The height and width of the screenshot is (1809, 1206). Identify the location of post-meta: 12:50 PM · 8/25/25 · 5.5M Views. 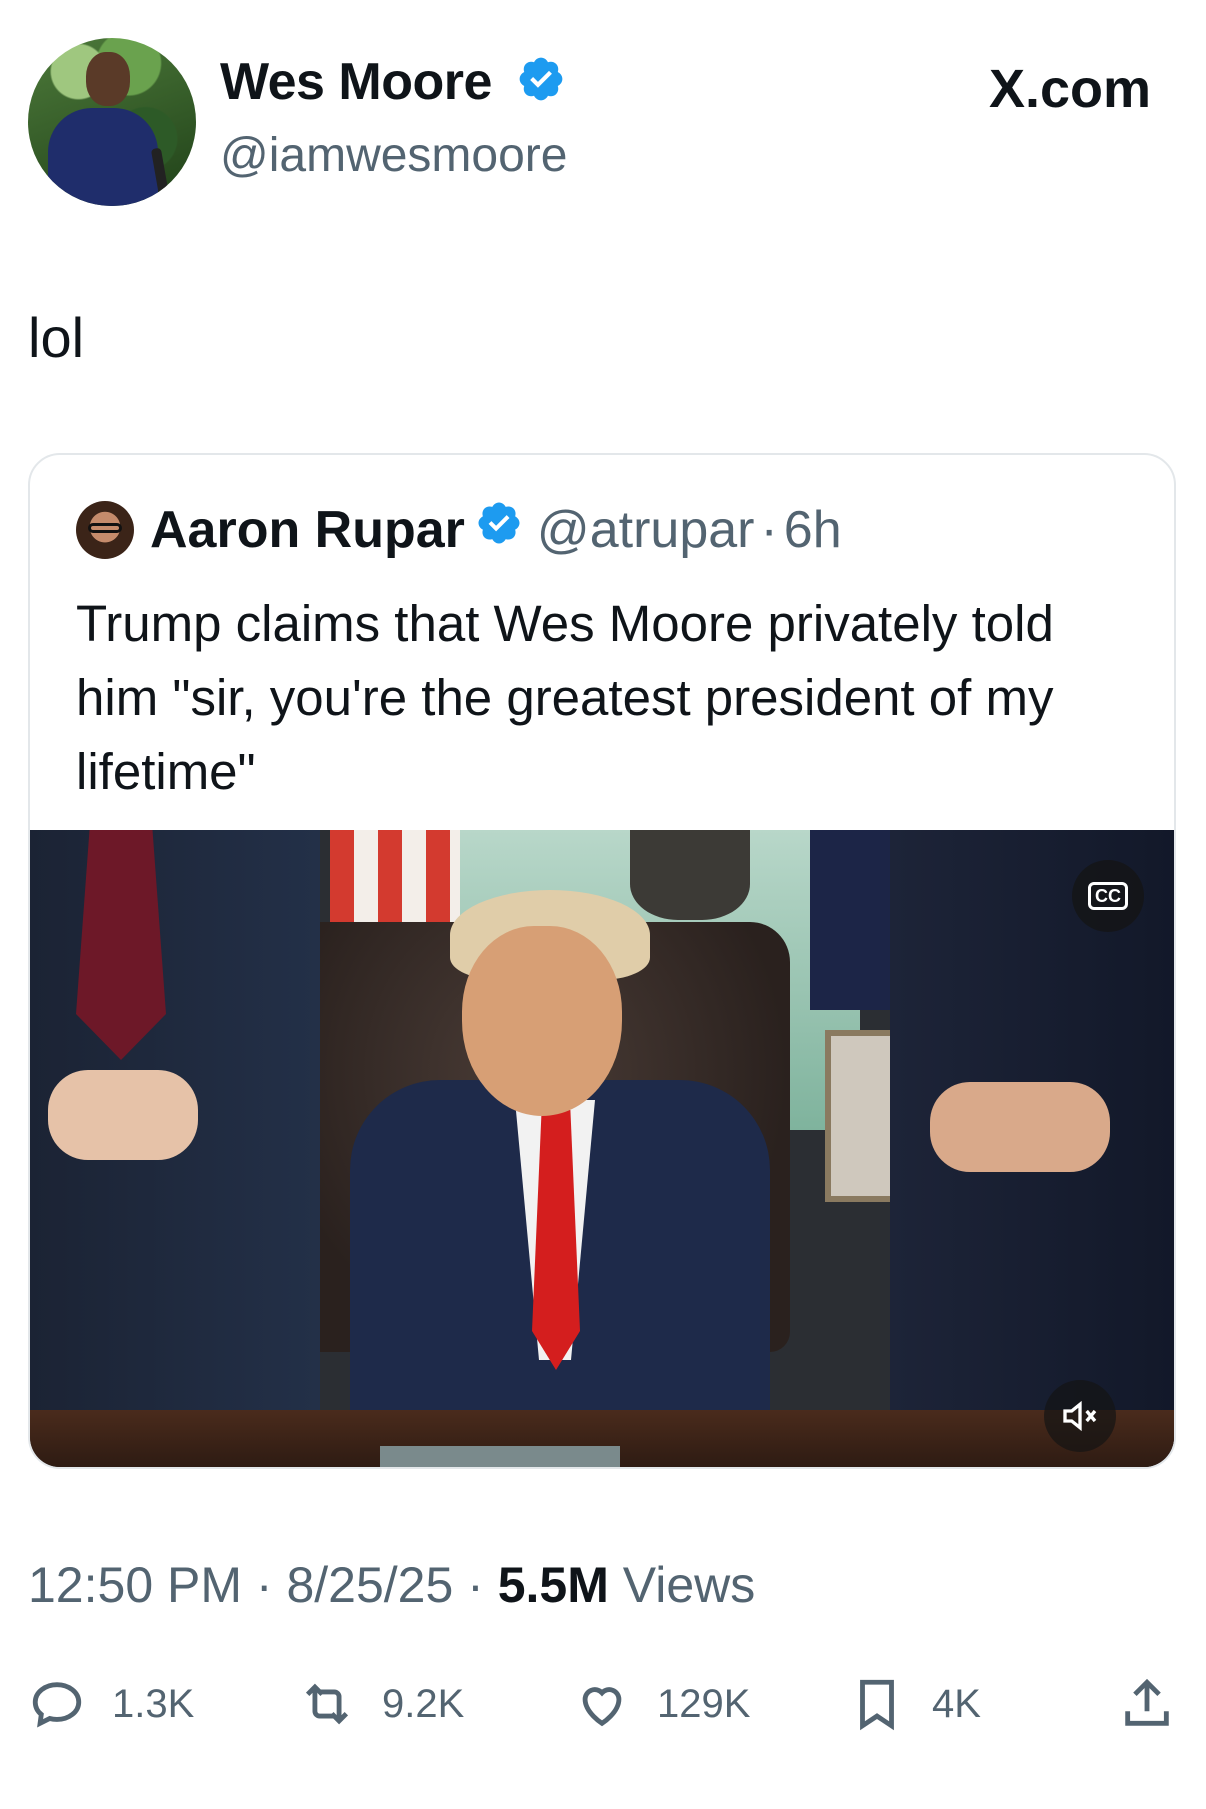
(391, 1585).